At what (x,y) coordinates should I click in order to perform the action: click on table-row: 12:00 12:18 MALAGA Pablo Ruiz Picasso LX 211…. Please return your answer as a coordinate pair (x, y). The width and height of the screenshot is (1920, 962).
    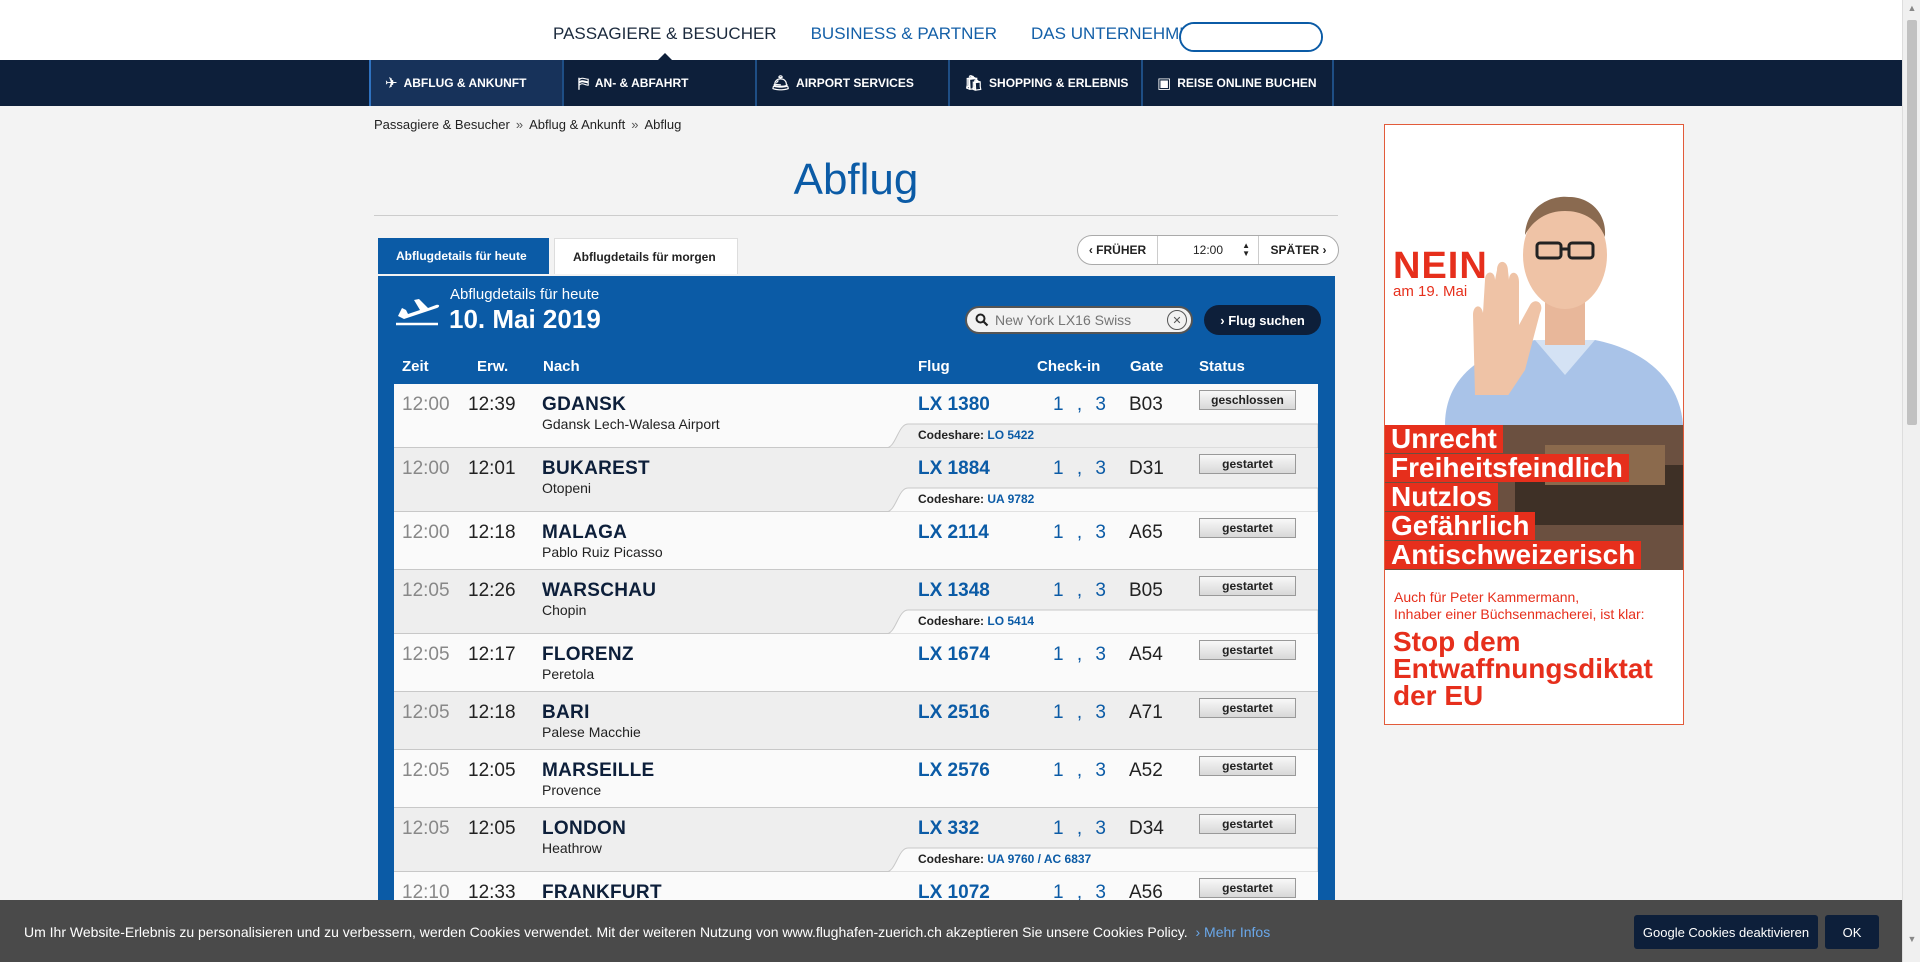
    Looking at the image, I should click on (856, 541).